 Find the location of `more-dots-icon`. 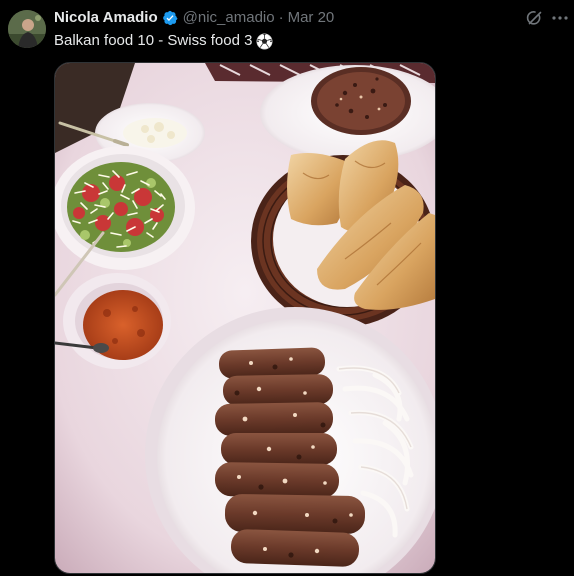

more-dots-icon is located at coordinates (560, 18).